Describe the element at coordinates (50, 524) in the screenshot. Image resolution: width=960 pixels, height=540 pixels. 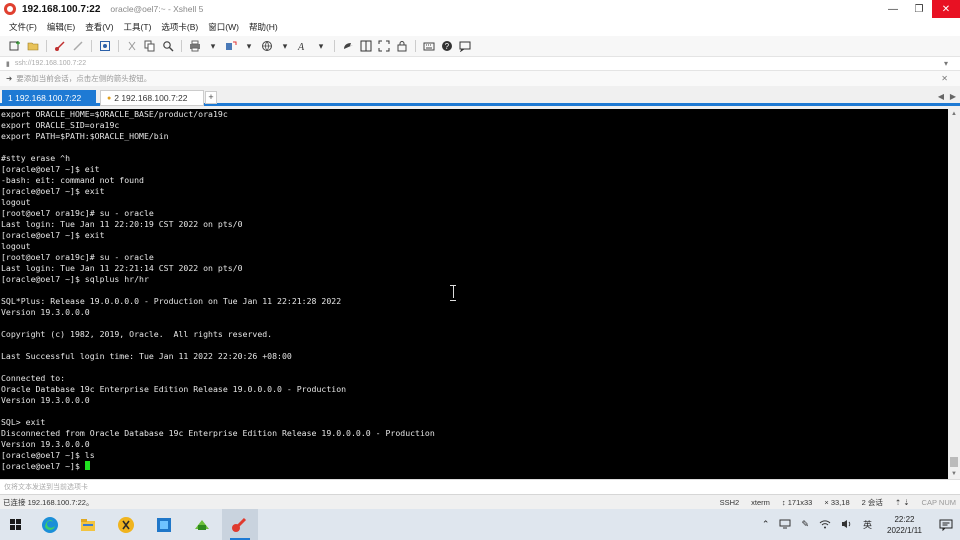
I see `edge-taskbar-icon` at that location.